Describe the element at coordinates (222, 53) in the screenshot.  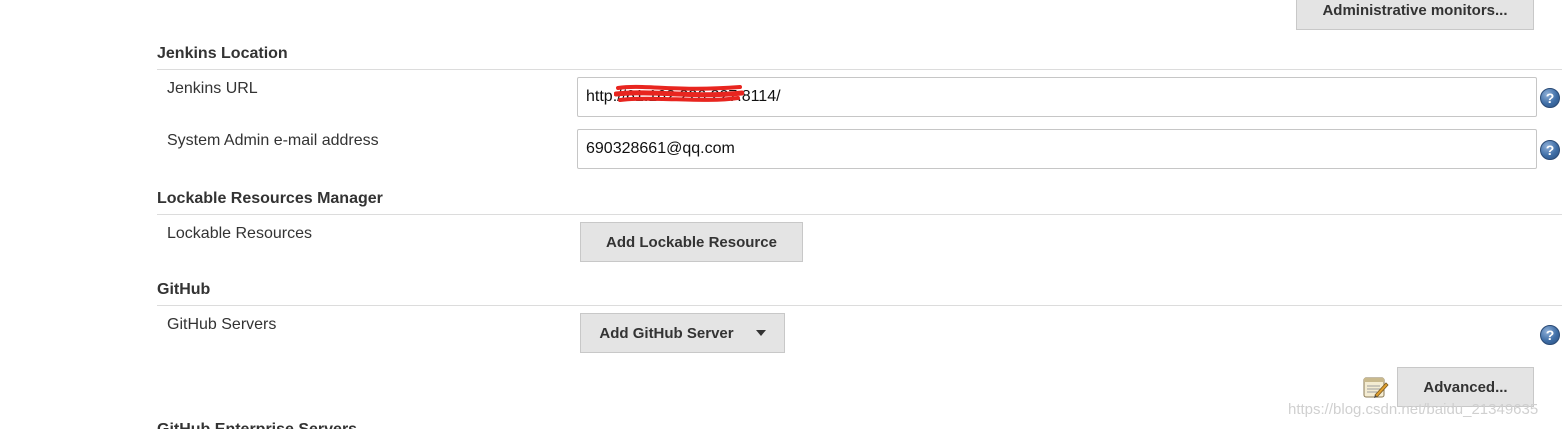
I see `section-title-jenkins-location: Jenkins Location` at that location.